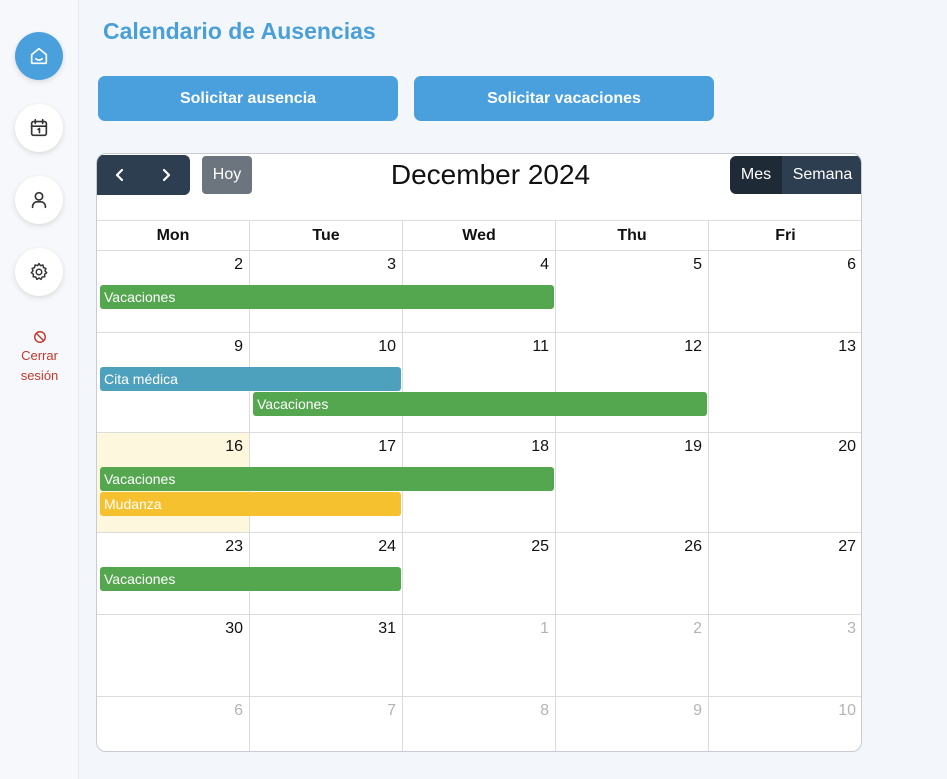 Image resolution: width=947 pixels, height=779 pixels. I want to click on day-cell: 13, so click(785, 383).